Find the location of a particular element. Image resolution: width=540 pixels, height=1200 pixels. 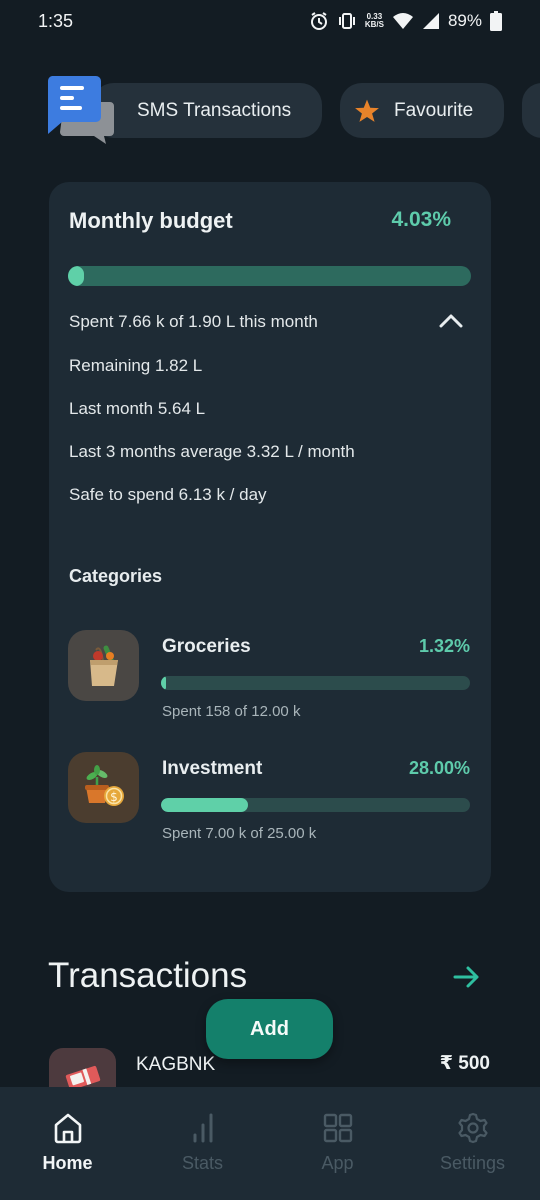

sms-transactions-chip: SMS Transactions is located at coordinates (207, 110).